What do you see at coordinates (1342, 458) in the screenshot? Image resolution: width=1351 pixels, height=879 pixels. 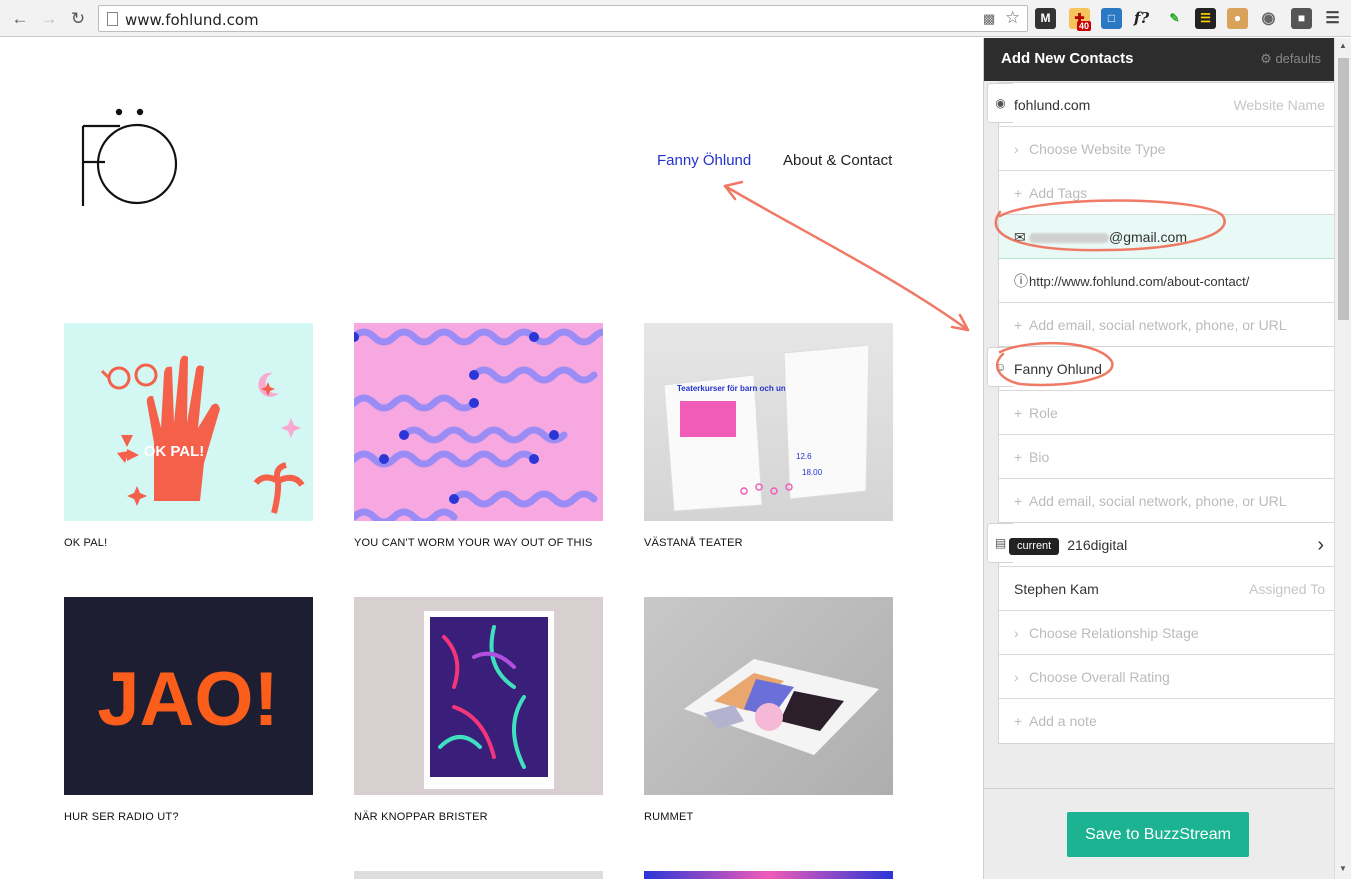 I see `panel-scrollbar: ▼ ▲` at bounding box center [1342, 458].